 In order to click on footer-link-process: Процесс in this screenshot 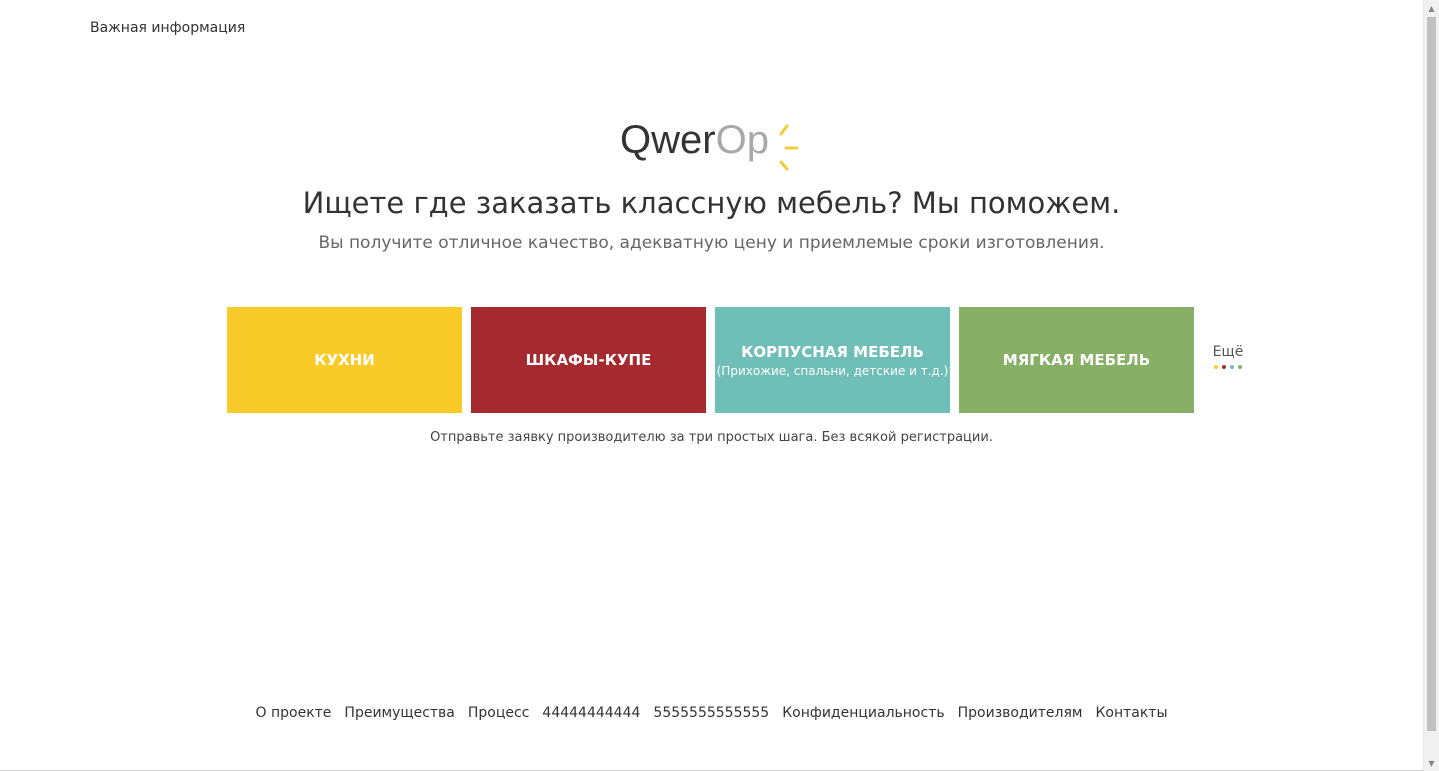, I will do `click(499, 713)`.